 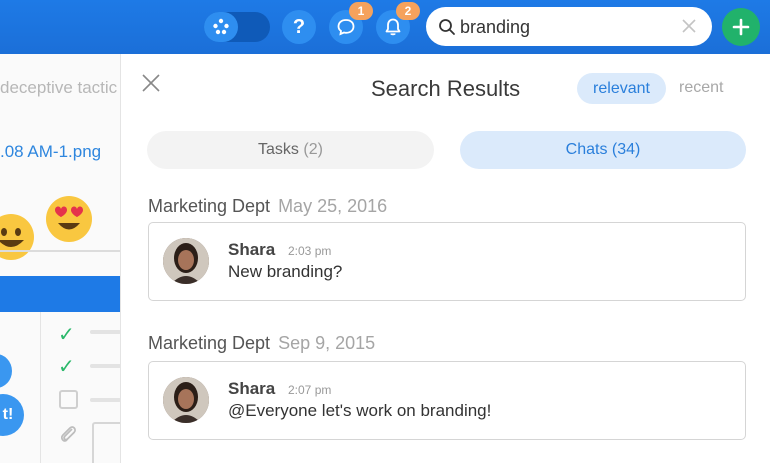 What do you see at coordinates (360, 410) in the screenshot?
I see `message-text: @Everyone let's work on branding!` at bounding box center [360, 410].